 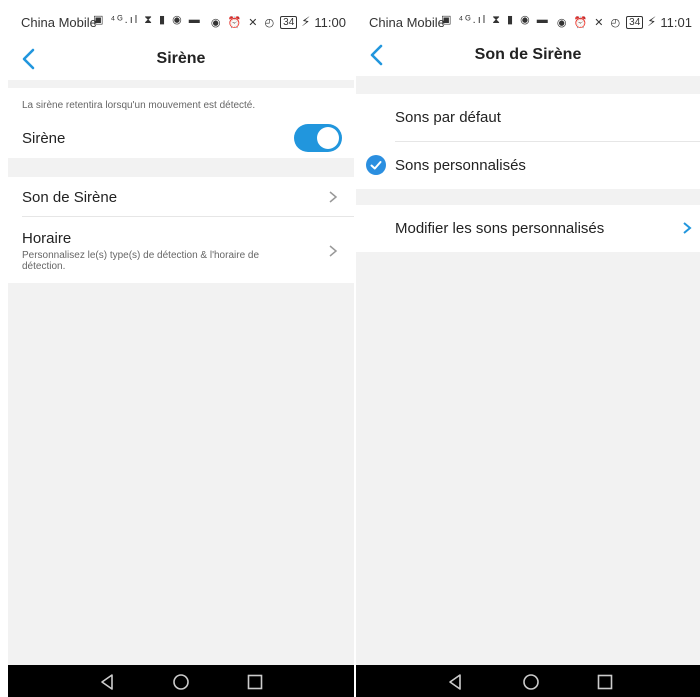 I want to click on status-time: 11:01, so click(x=676, y=22).